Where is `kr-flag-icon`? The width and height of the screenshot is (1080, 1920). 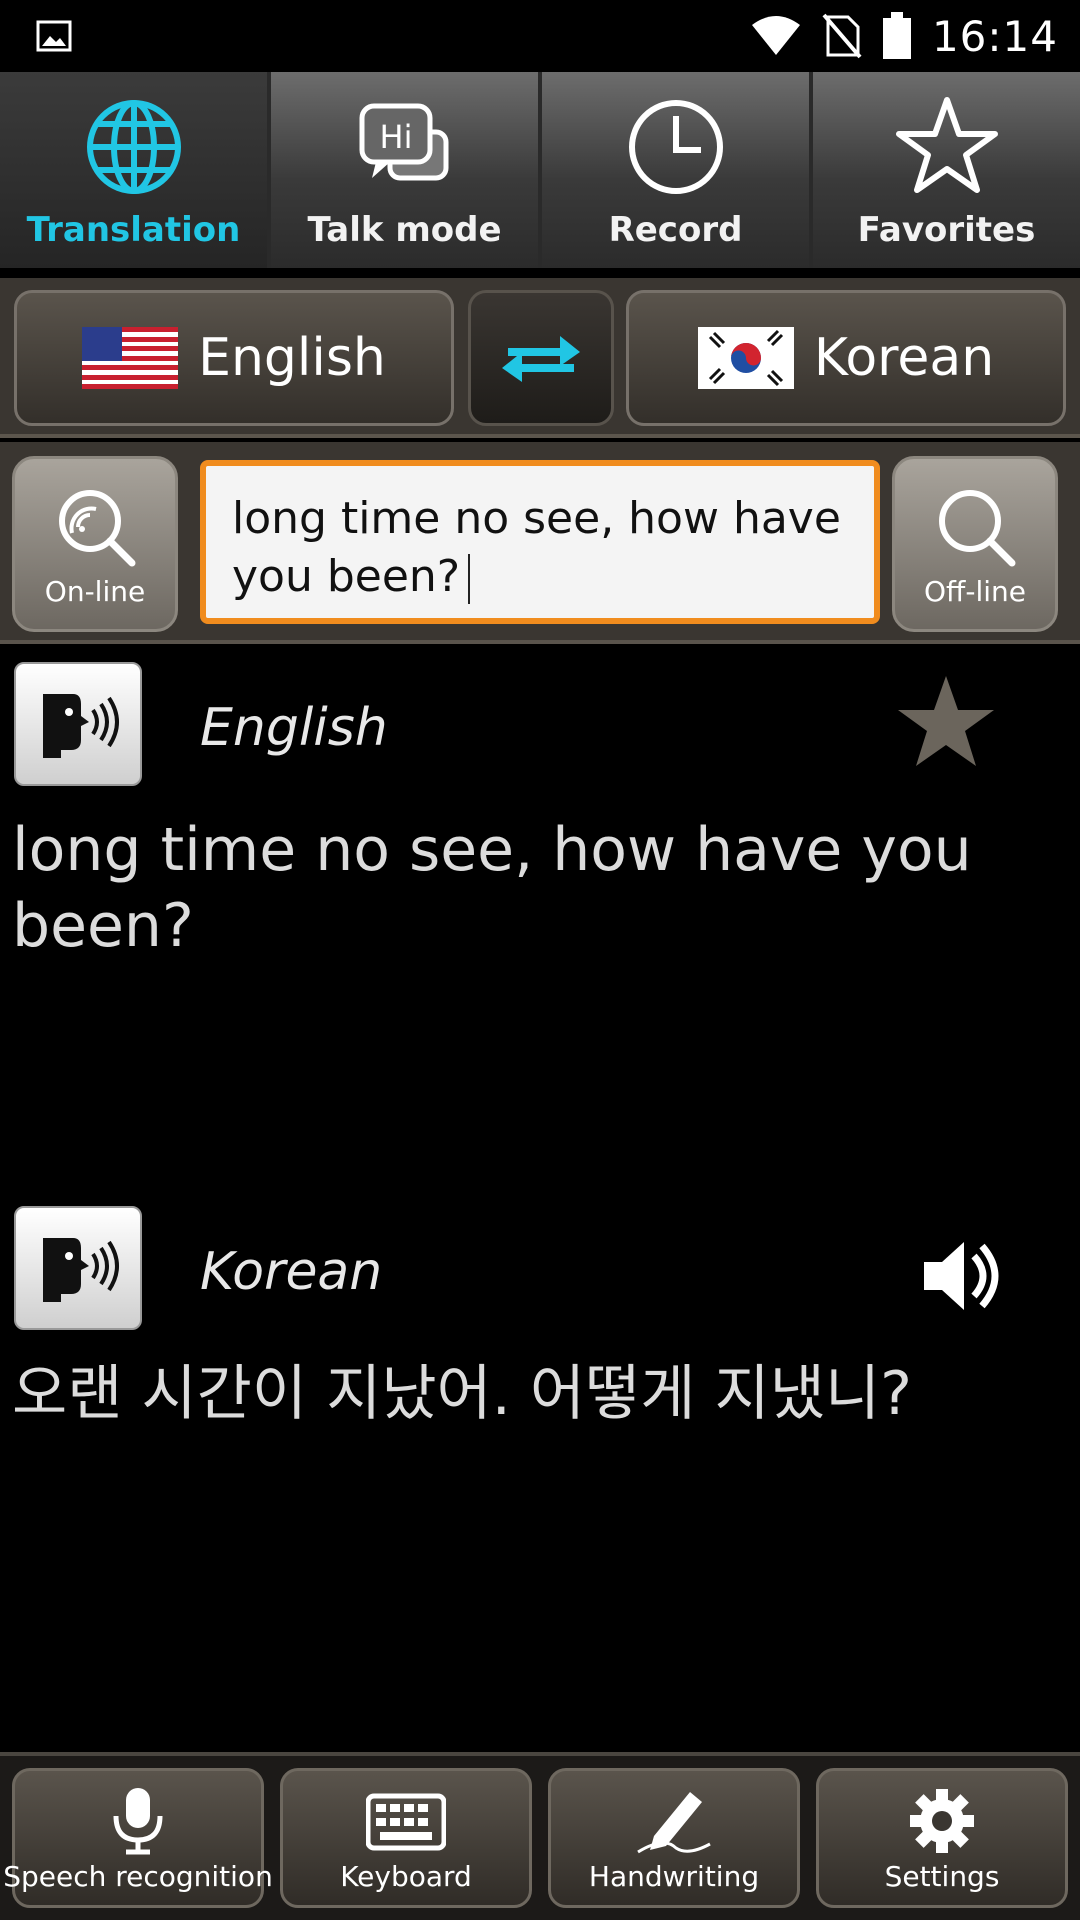
kr-flag-icon is located at coordinates (745, 358).